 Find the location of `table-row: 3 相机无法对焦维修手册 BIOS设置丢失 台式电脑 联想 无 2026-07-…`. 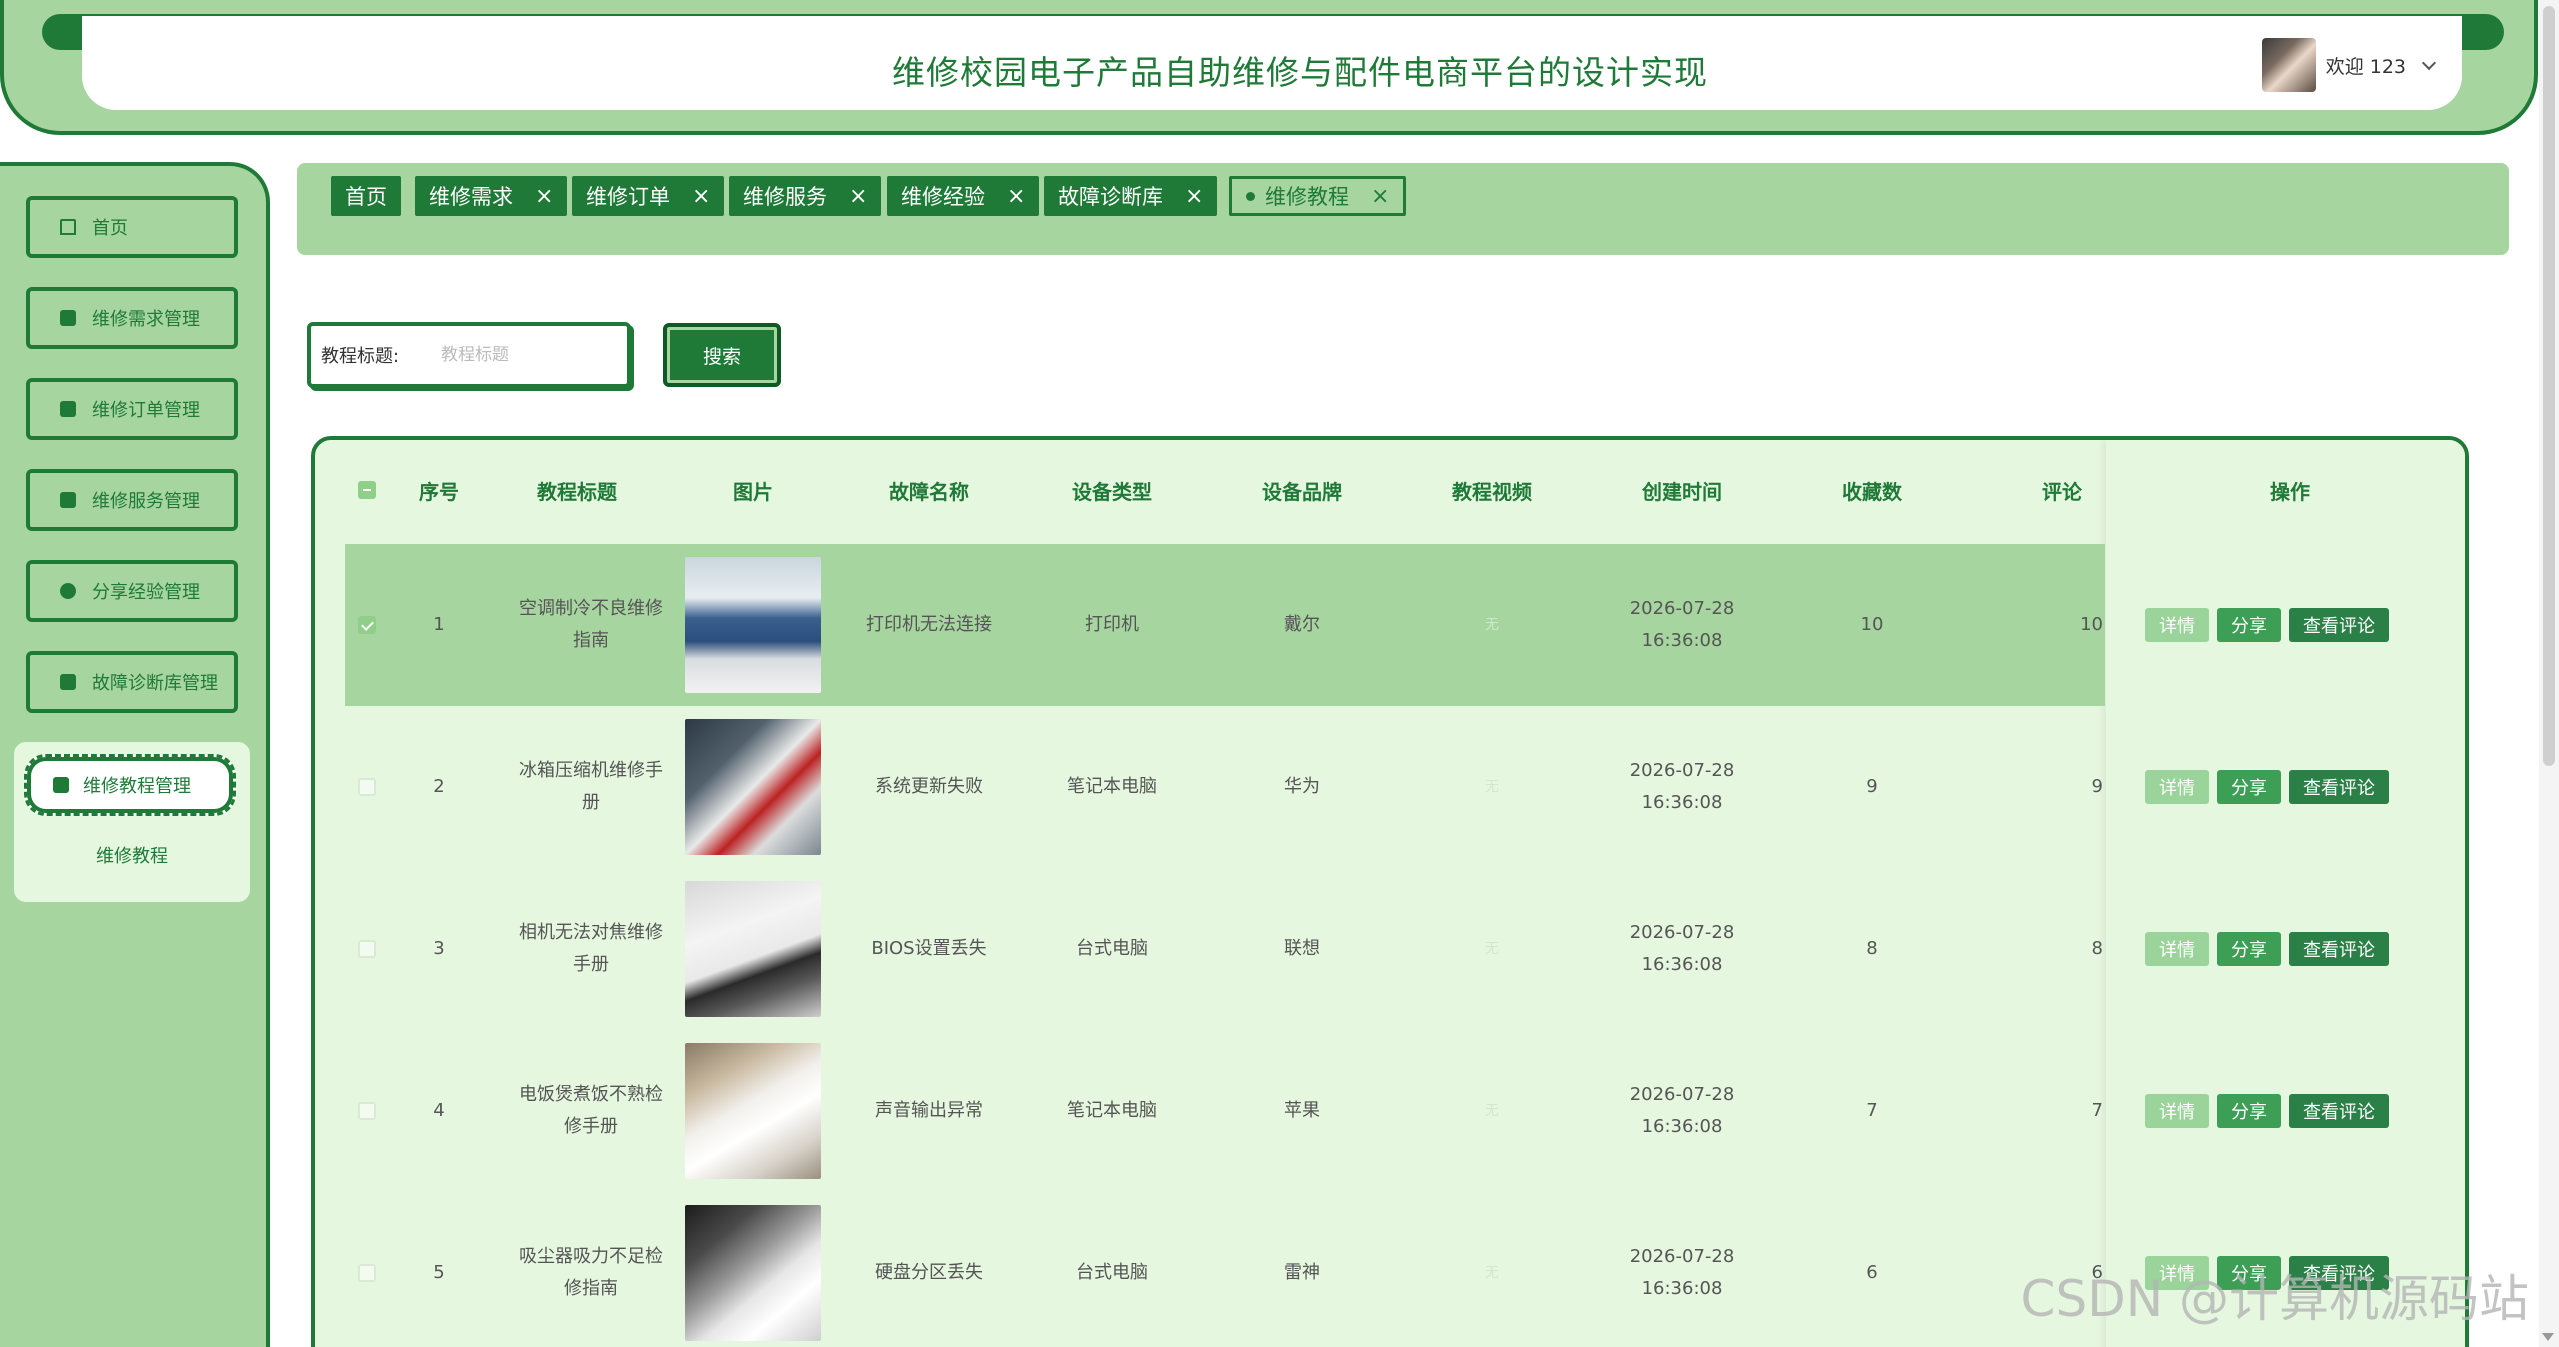

table-row: 3 相机无法对焦维修手册 BIOS设置丢失 台式电脑 联想 无 2026-07-… is located at coordinates (1225, 949).